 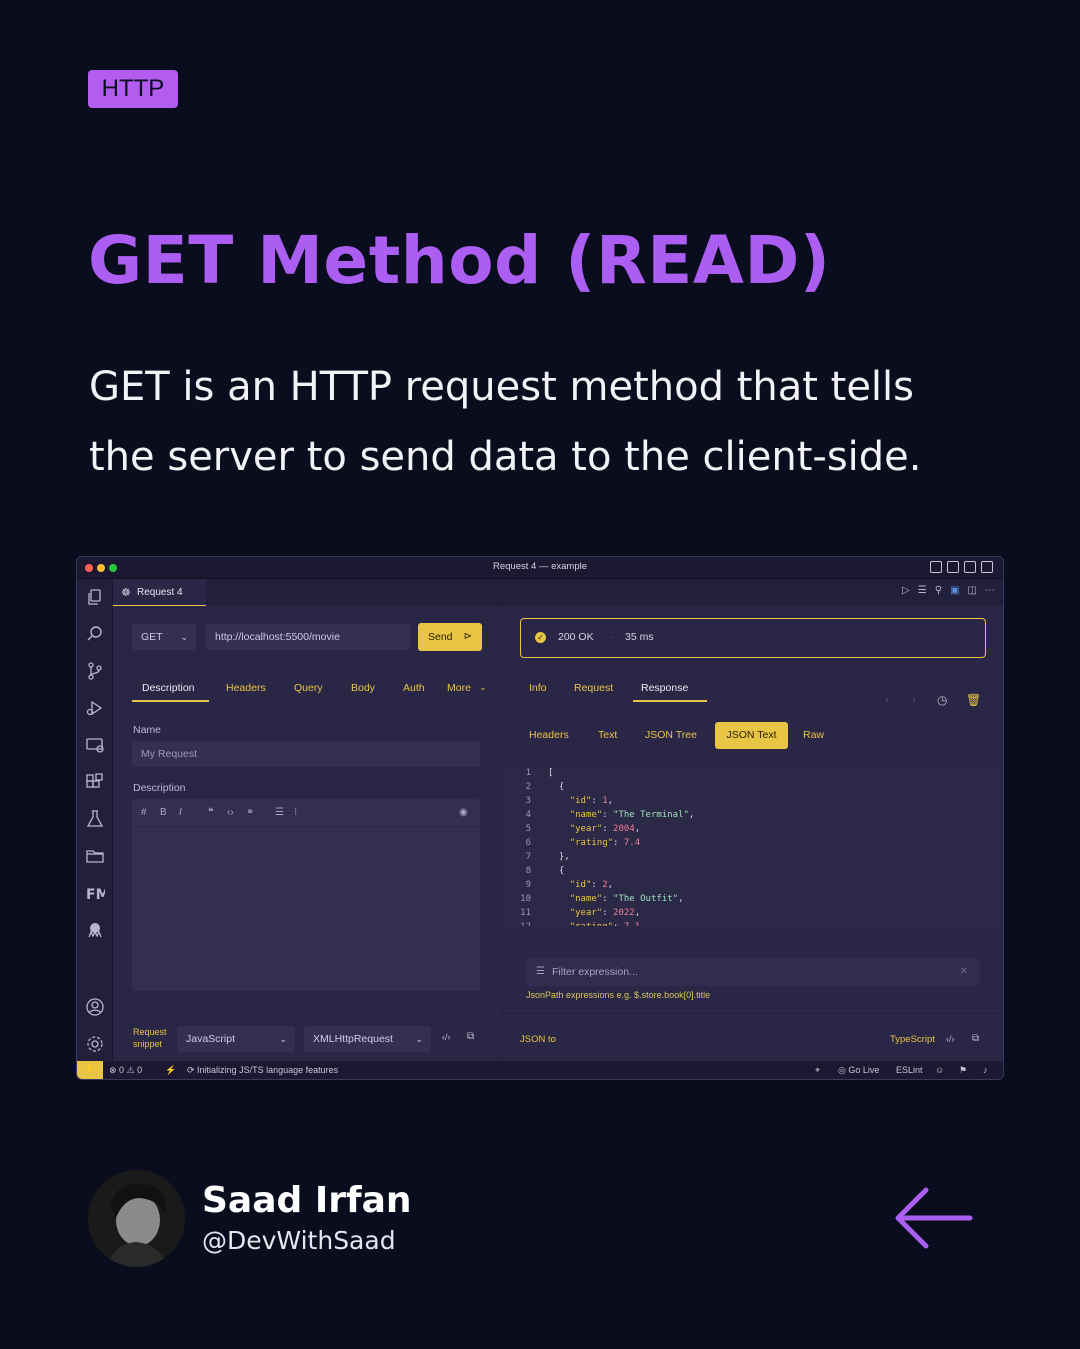 What do you see at coordinates (973, 700) in the screenshot?
I see `trash-icon: 🗑` at bounding box center [973, 700].